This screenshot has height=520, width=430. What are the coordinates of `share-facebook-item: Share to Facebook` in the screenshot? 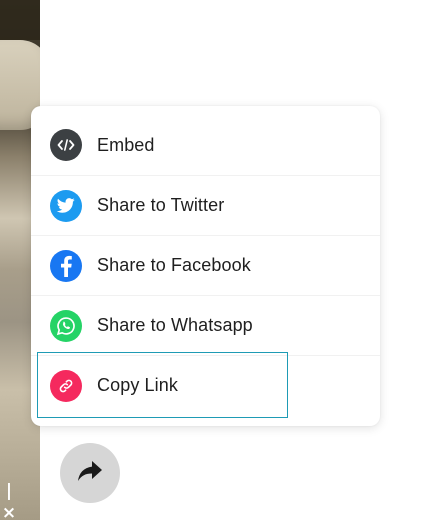 It's located at (205, 265).